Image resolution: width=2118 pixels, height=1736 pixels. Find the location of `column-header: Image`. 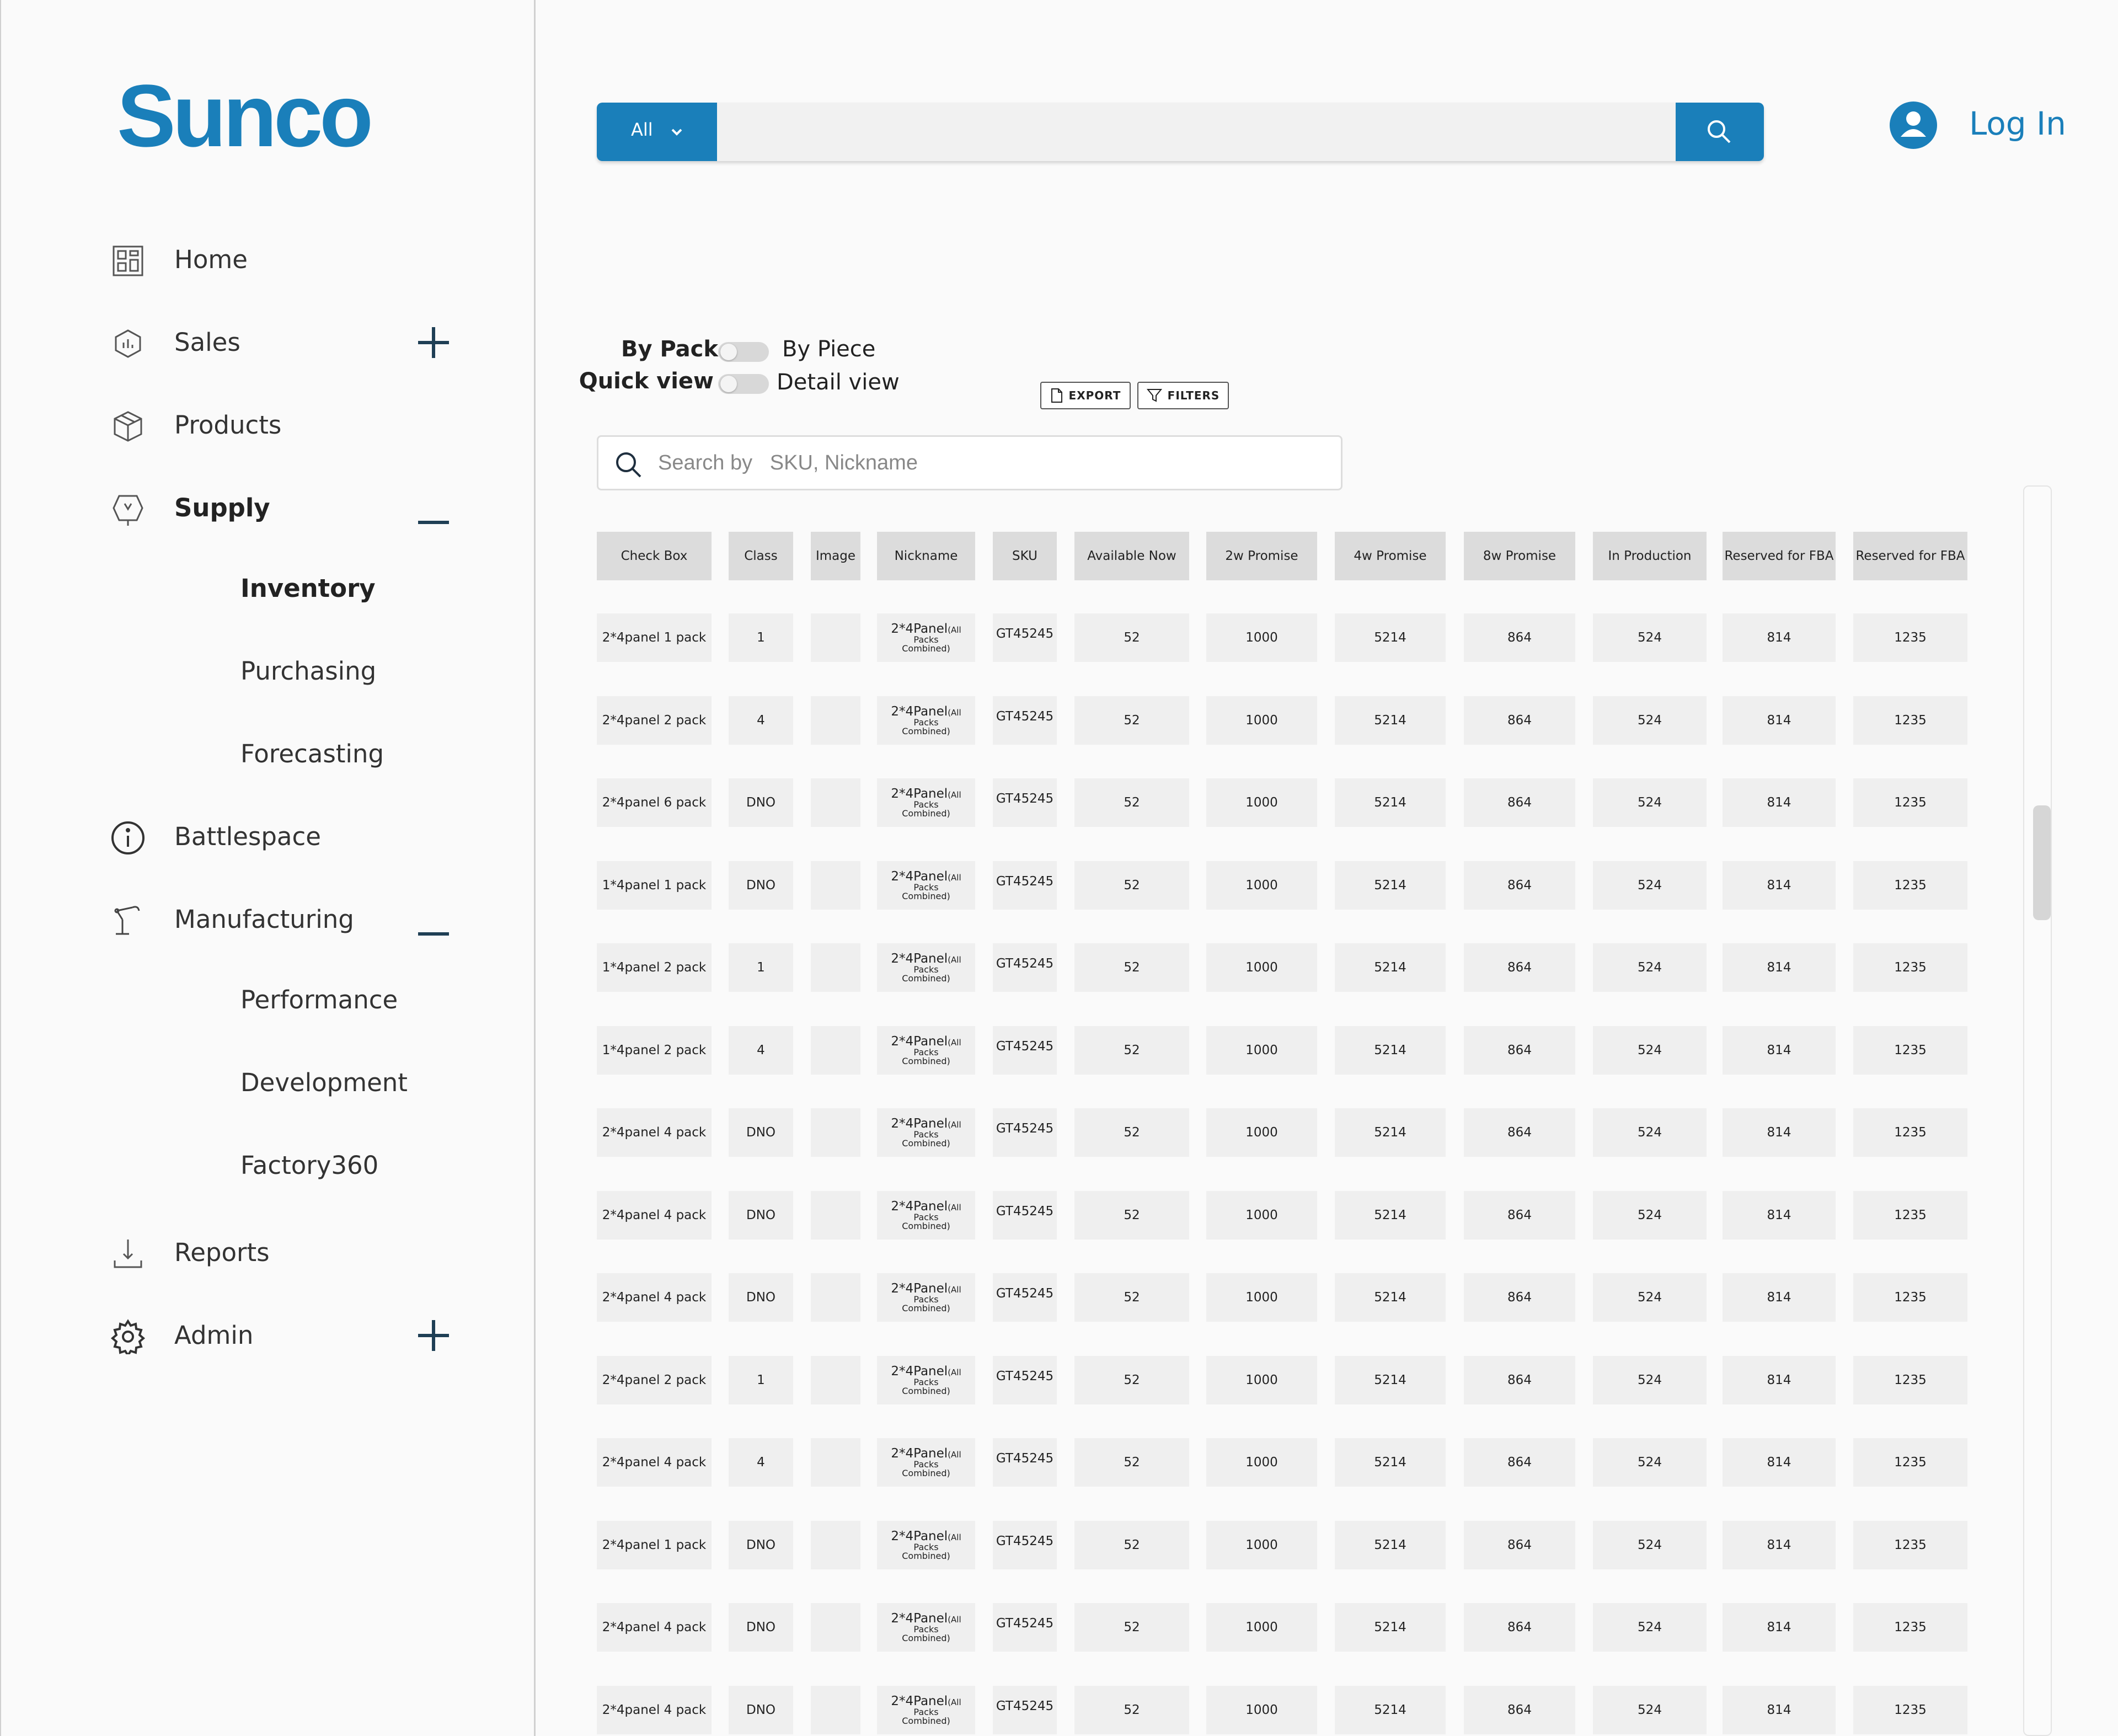

column-header: Image is located at coordinates (835, 556).